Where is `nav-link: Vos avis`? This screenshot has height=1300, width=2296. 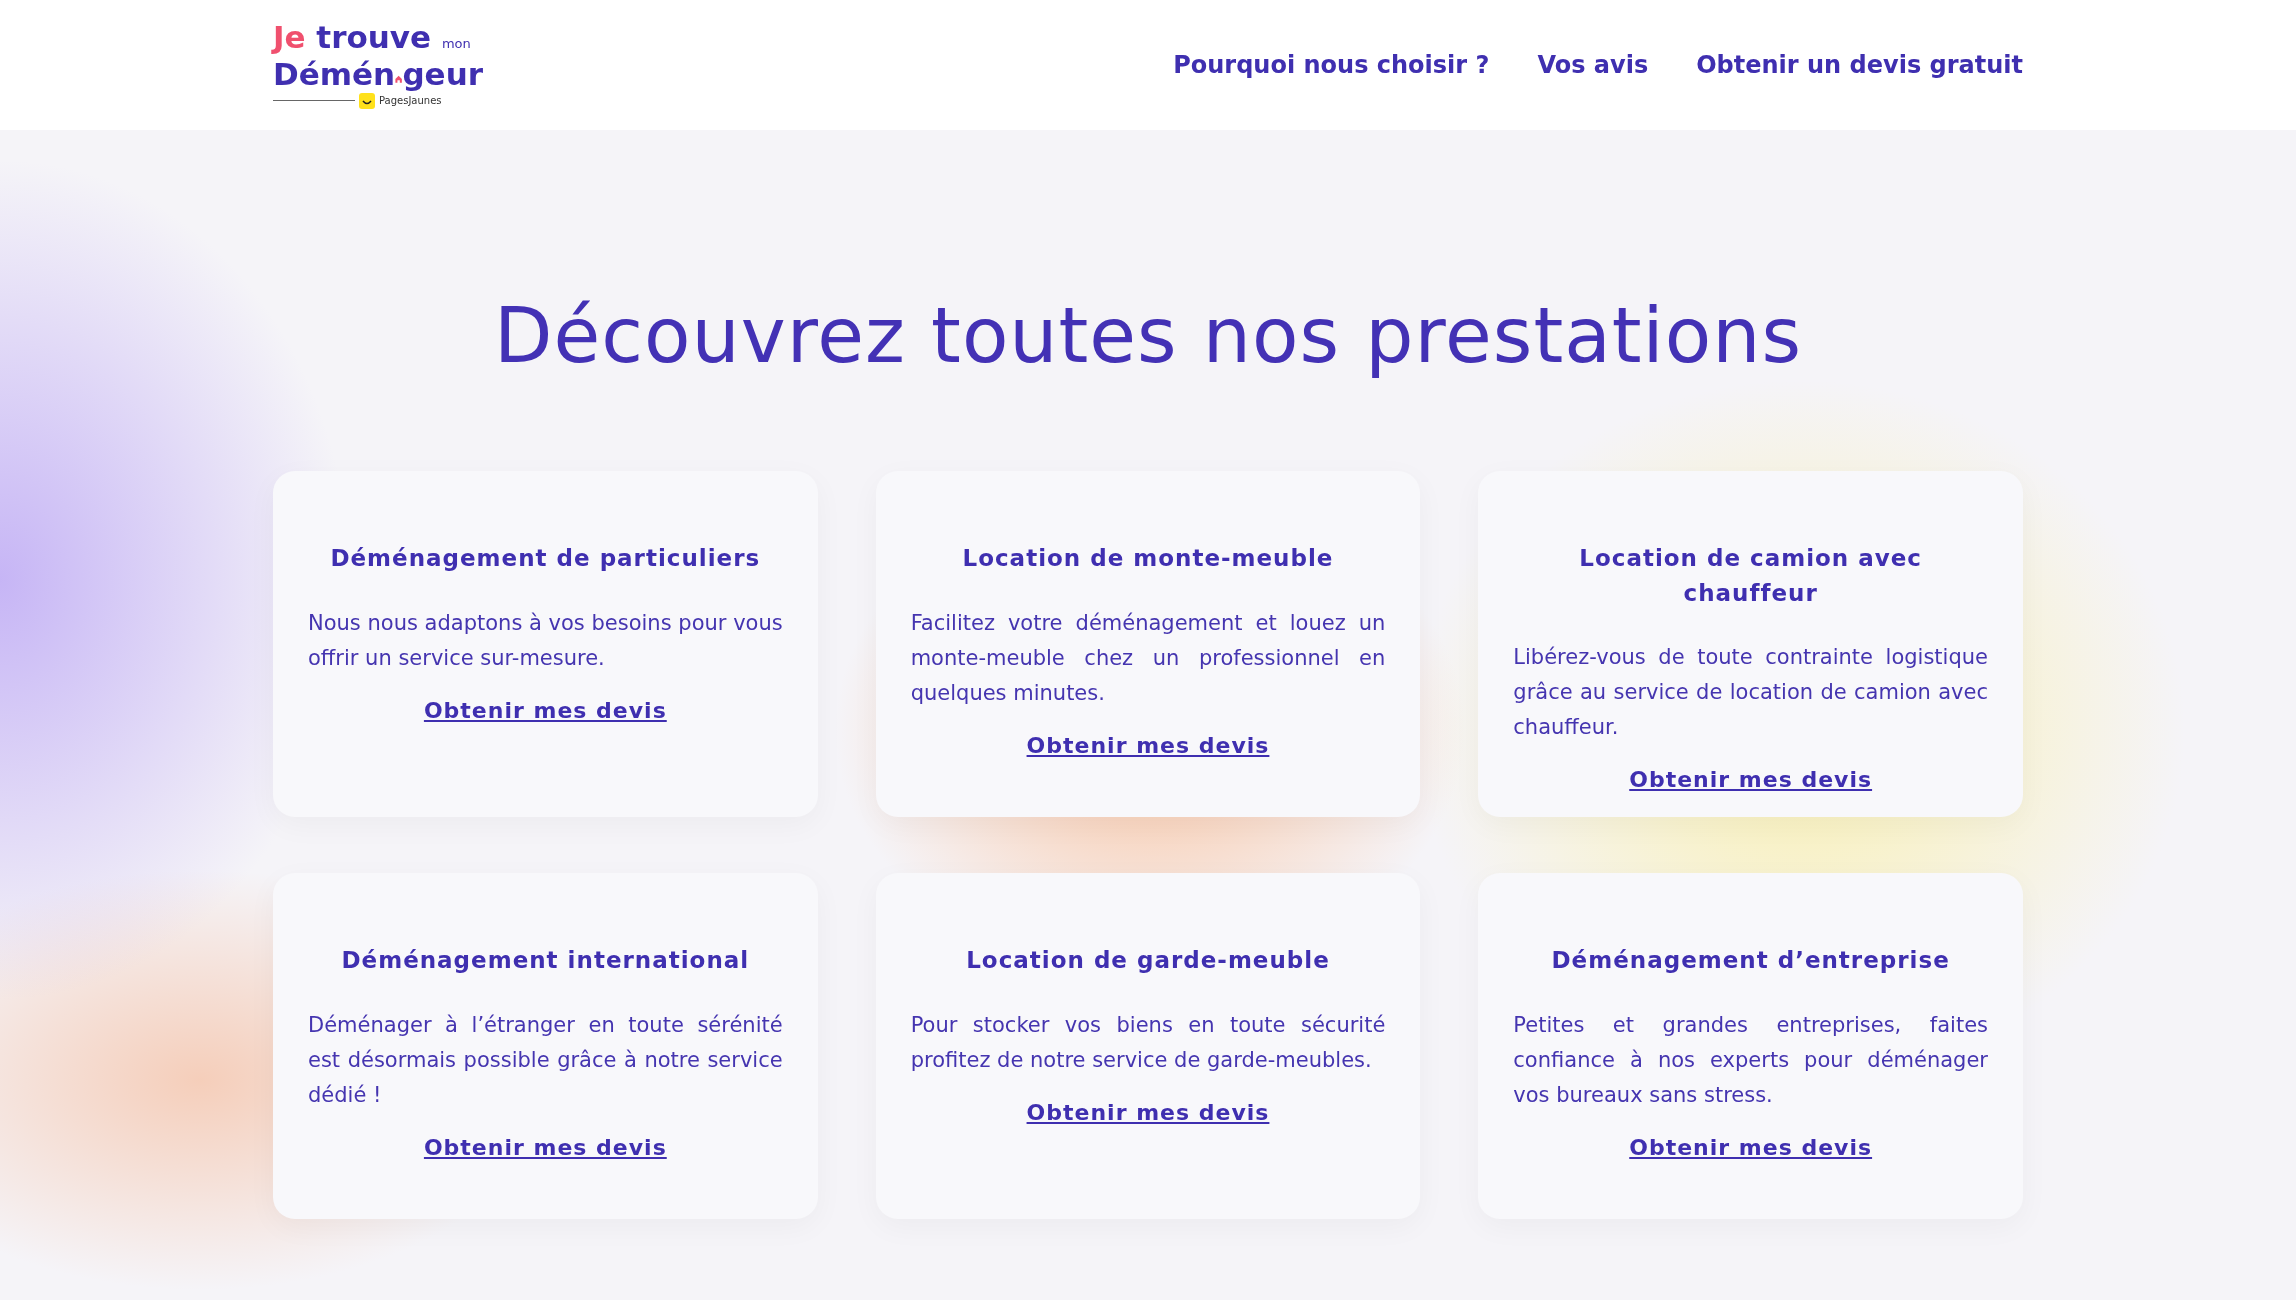
nav-link: Vos avis is located at coordinates (1593, 65).